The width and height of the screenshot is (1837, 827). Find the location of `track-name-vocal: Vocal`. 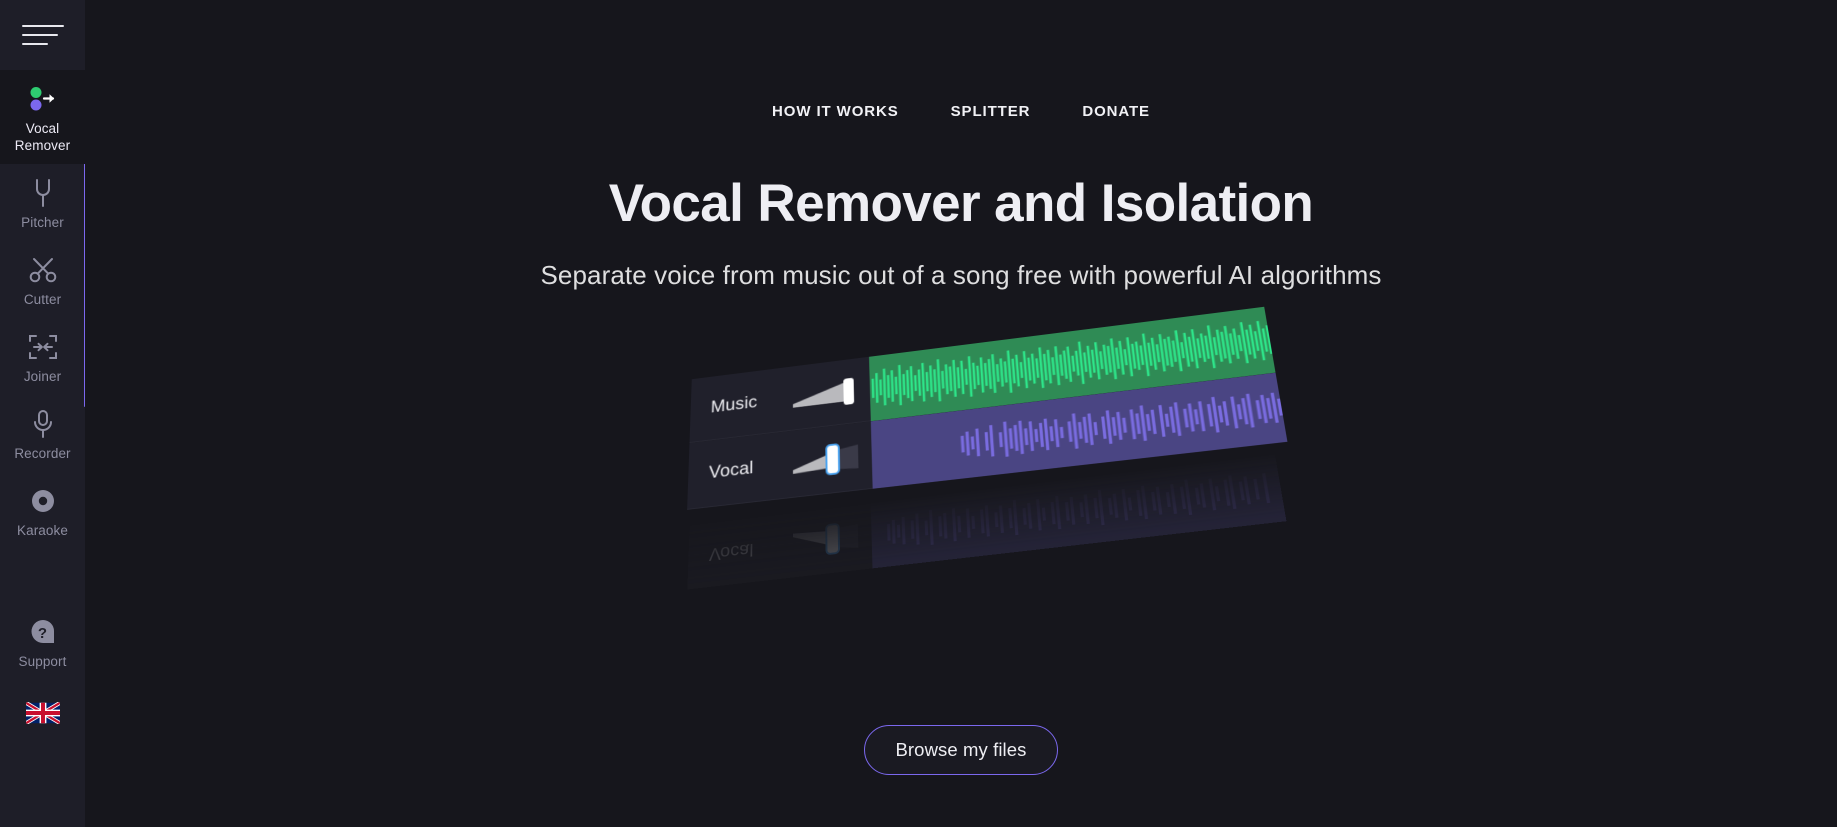

track-name-vocal: Vocal is located at coordinates (731, 470).